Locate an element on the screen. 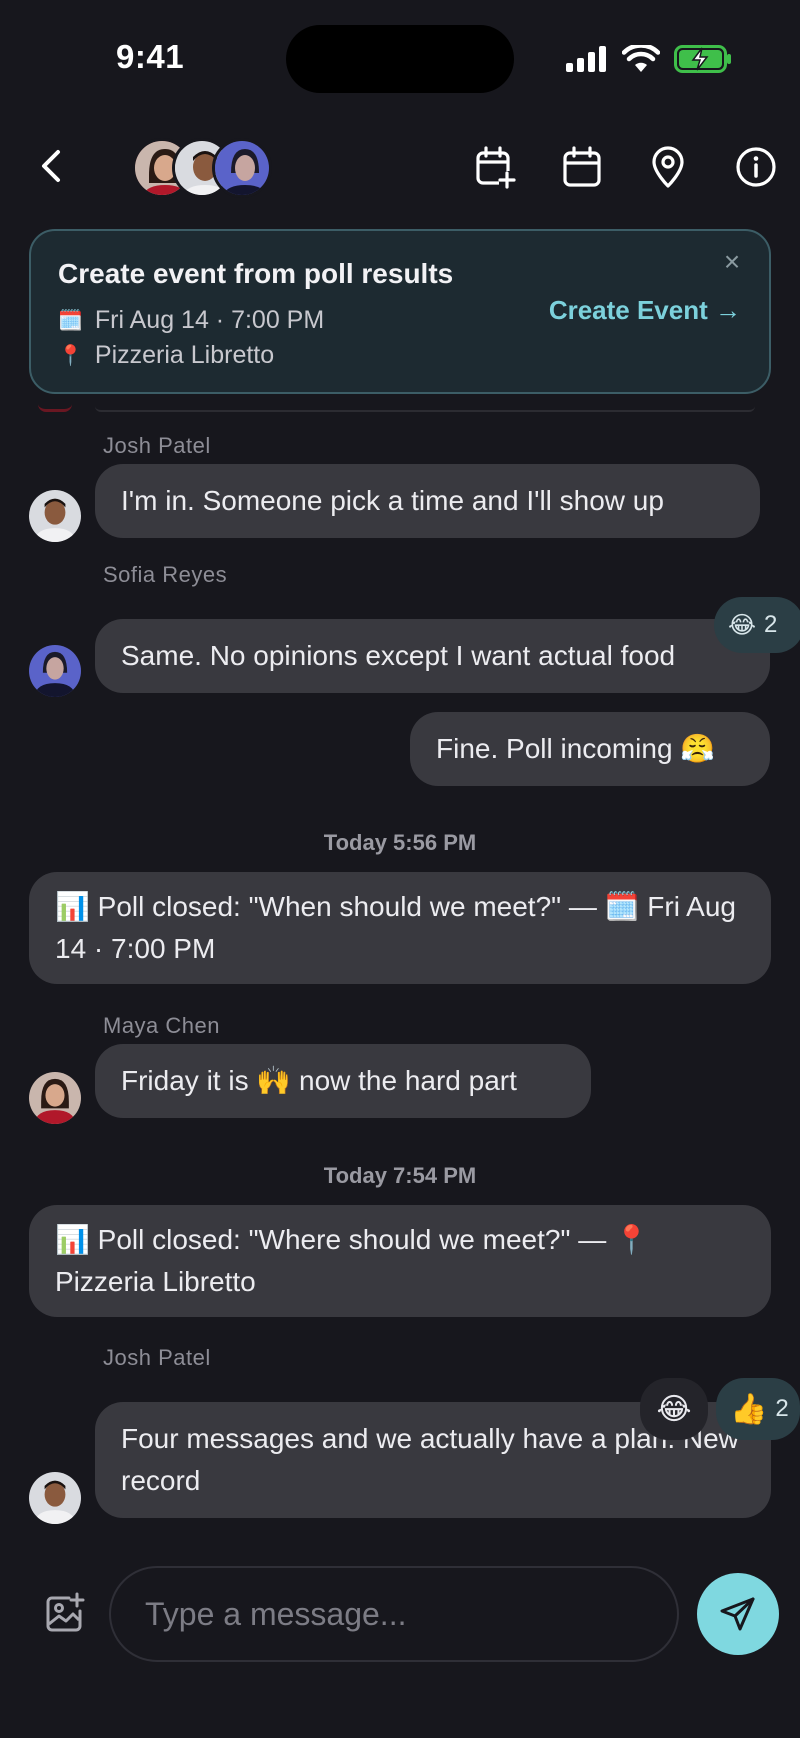 The width and height of the screenshot is (800, 1738). signal-icon is located at coordinates (586, 59).